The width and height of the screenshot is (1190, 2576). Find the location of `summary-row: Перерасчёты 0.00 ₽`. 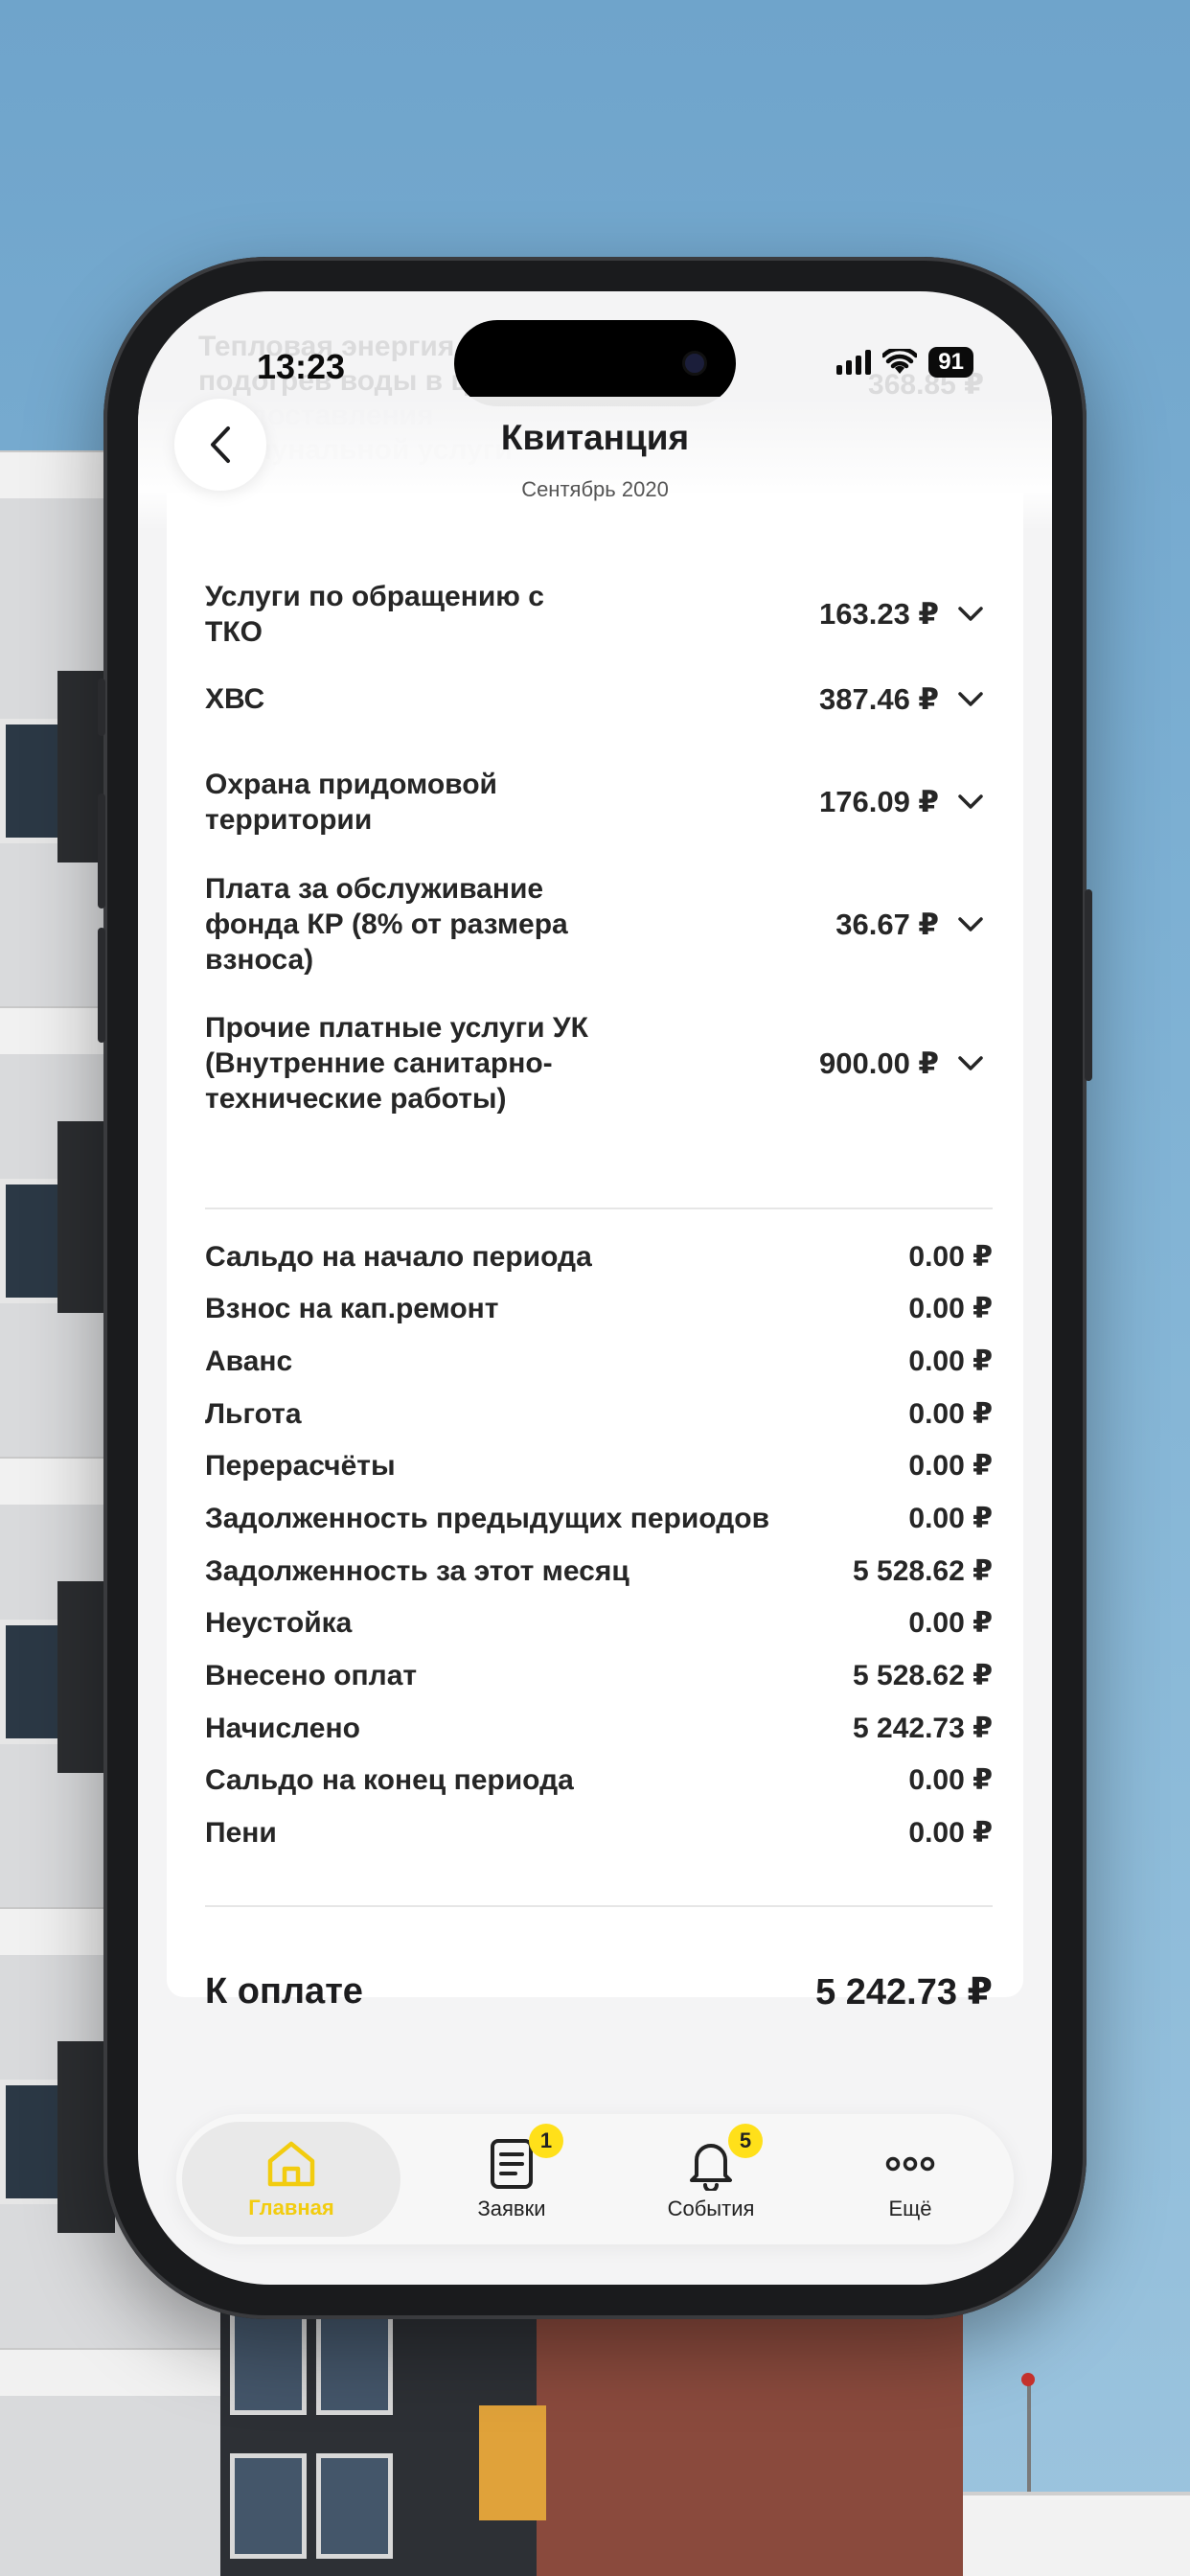

summary-row: Перерасчёты 0.00 ₽ is located at coordinates (599, 1466).